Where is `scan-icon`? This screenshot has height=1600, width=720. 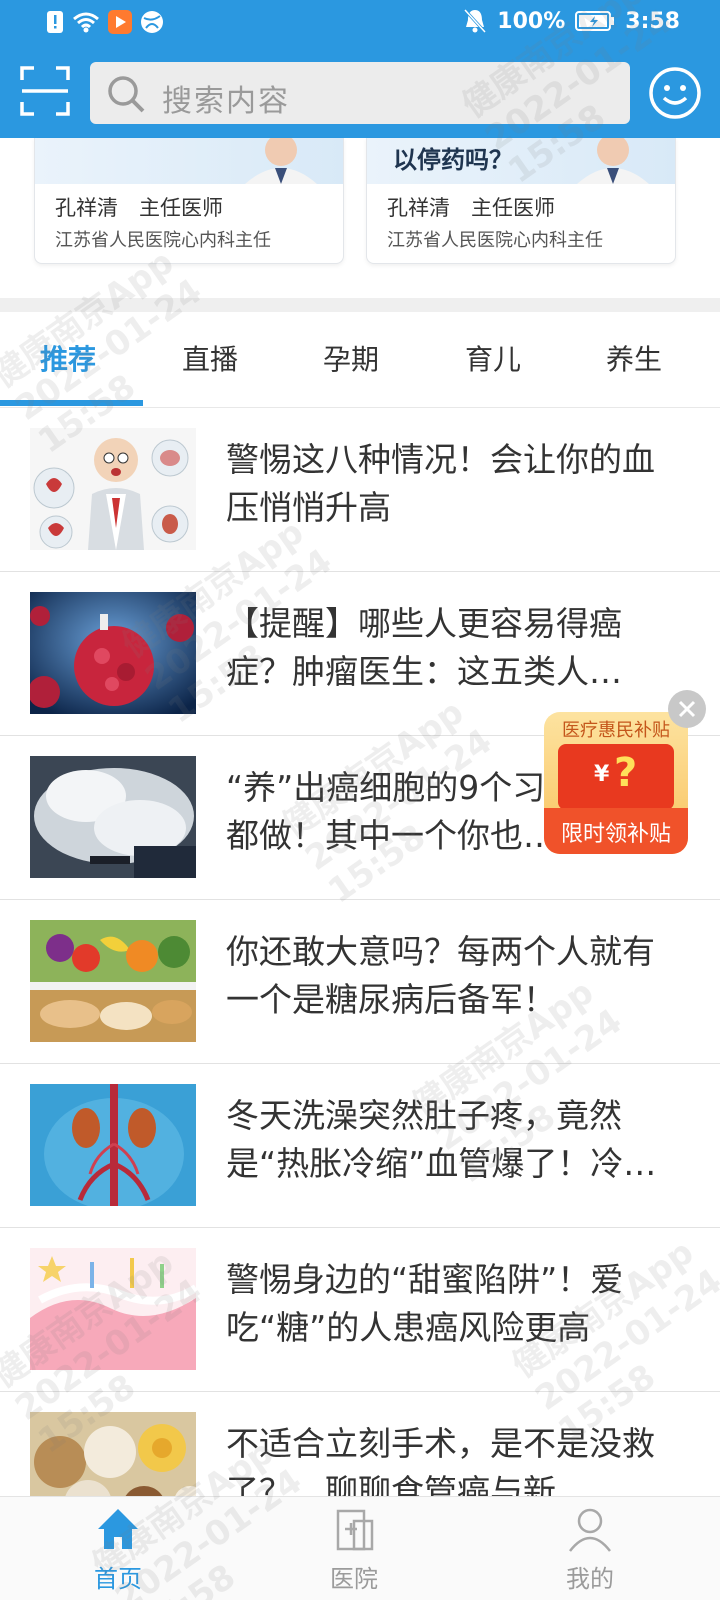 scan-icon is located at coordinates (45, 91).